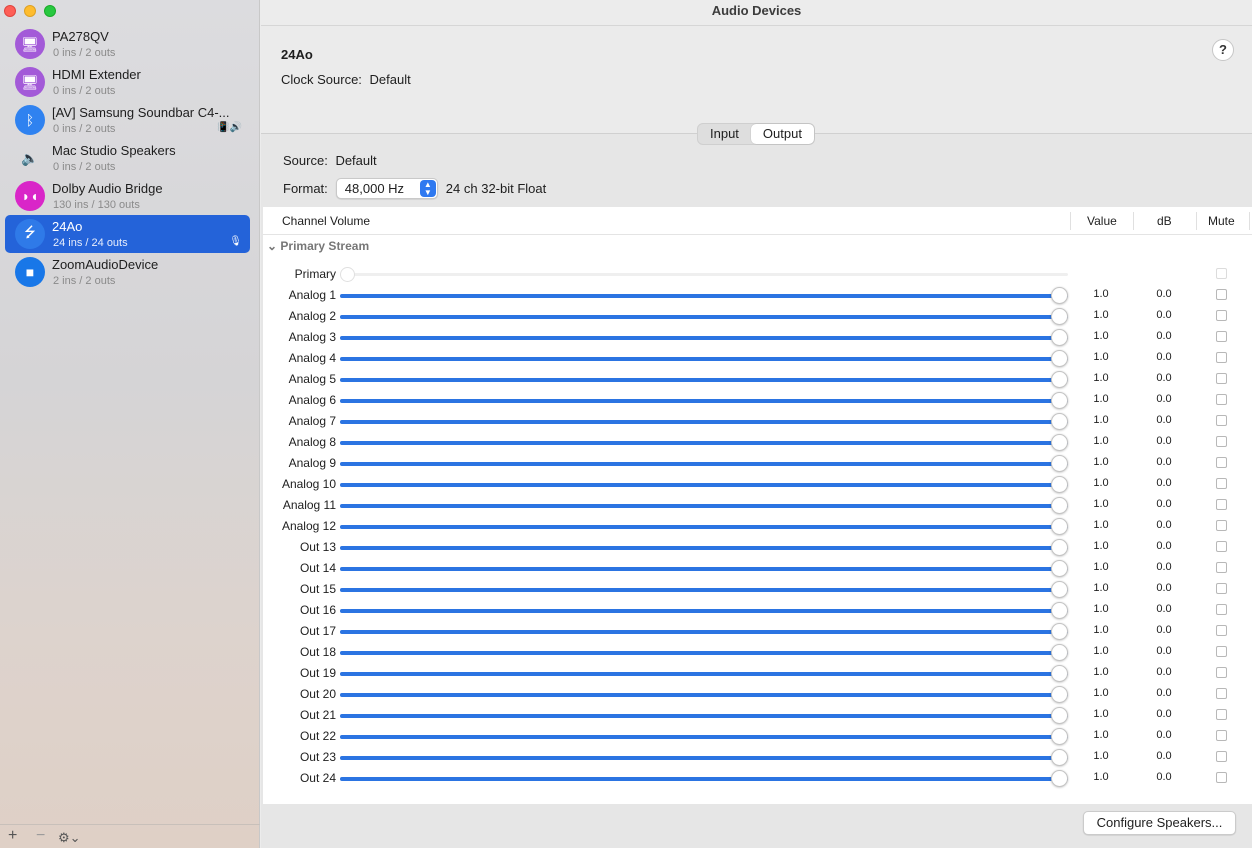 The height and width of the screenshot is (848, 1252). Describe the element at coordinates (724, 134) in the screenshot. I see `tab-input: Input` at that location.